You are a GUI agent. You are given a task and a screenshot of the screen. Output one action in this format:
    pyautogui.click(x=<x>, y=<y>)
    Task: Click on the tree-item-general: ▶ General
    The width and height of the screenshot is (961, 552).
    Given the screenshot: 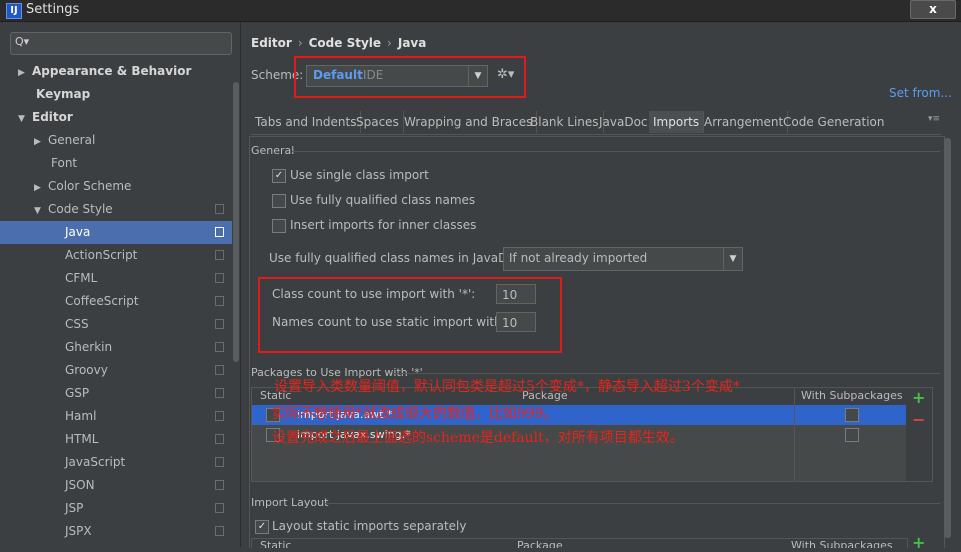 What is the action you would take?
    pyautogui.click(x=133, y=140)
    